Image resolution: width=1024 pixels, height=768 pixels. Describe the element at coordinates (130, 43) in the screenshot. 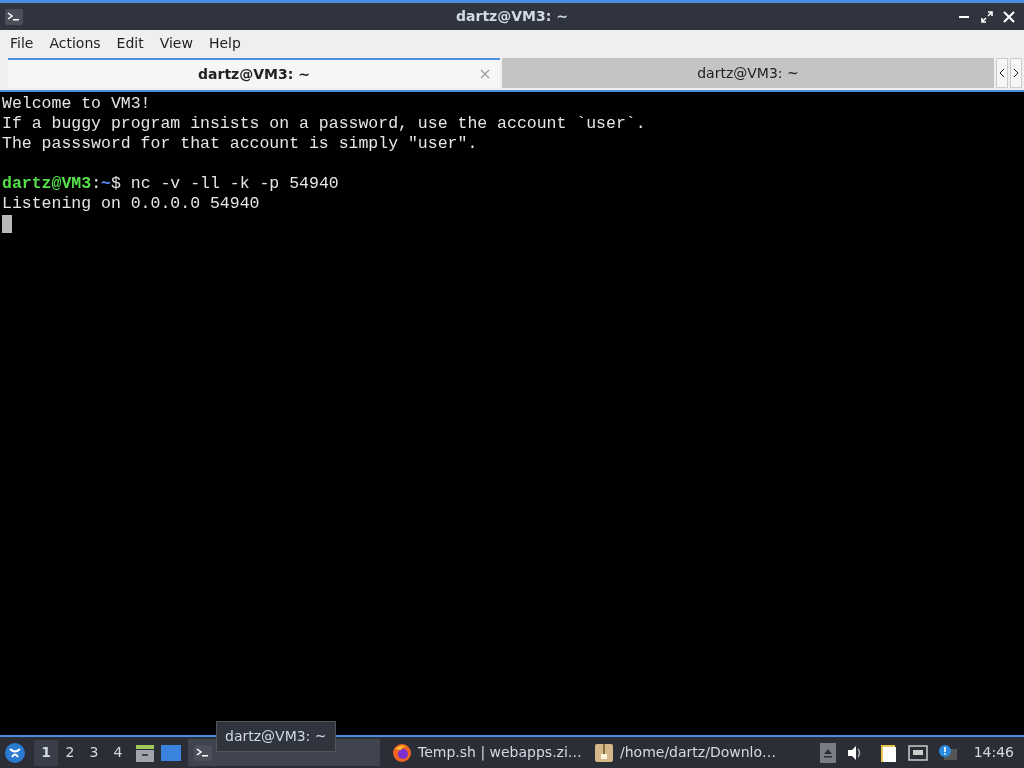

I see `menu-item: Edit` at that location.